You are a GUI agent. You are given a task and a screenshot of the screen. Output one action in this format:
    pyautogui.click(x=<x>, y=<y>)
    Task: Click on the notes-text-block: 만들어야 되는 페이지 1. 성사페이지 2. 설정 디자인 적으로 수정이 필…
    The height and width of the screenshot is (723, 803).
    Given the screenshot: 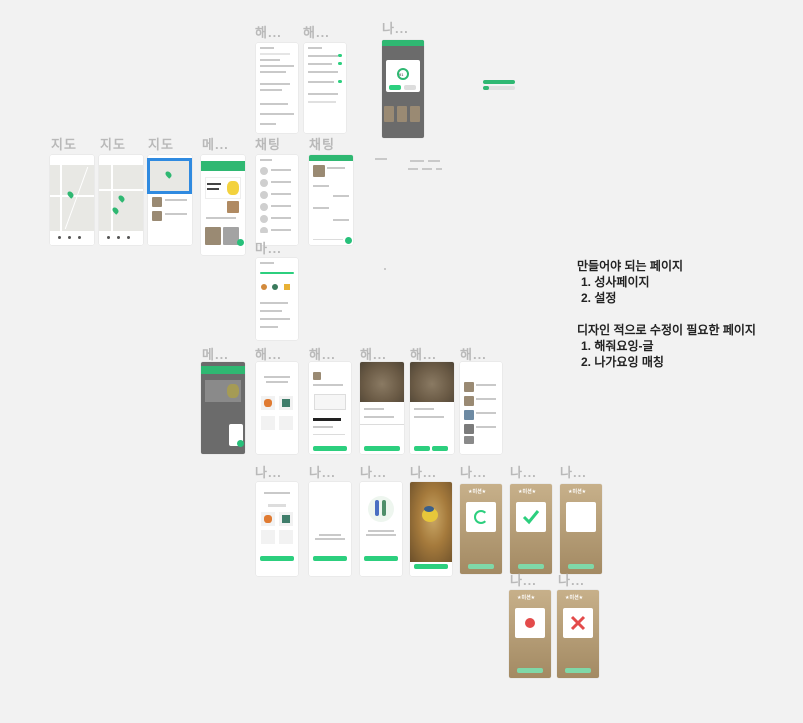 What is the action you would take?
    pyautogui.click(x=666, y=314)
    